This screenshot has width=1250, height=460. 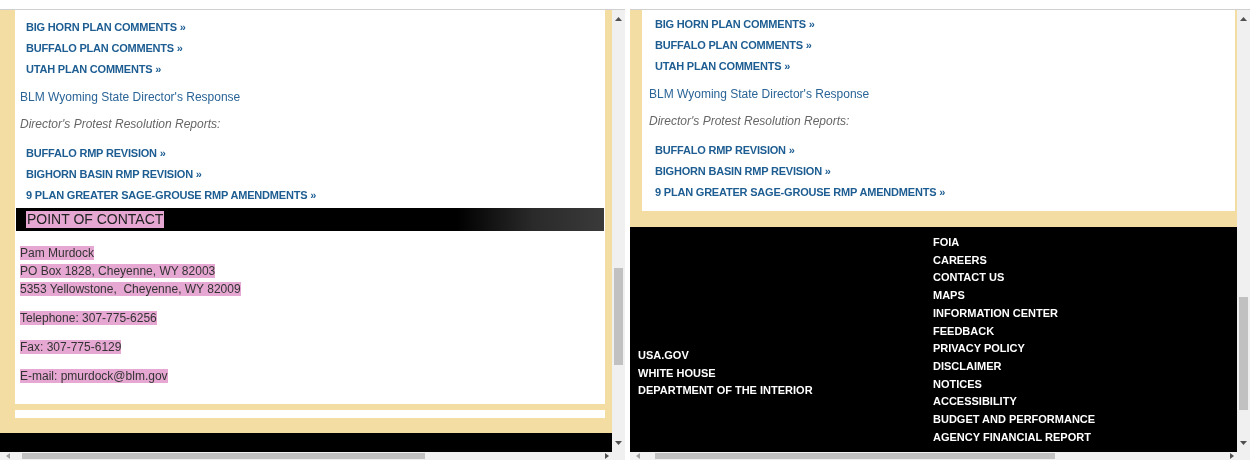 I want to click on footer-link: CAREERS, so click(x=1080, y=260).